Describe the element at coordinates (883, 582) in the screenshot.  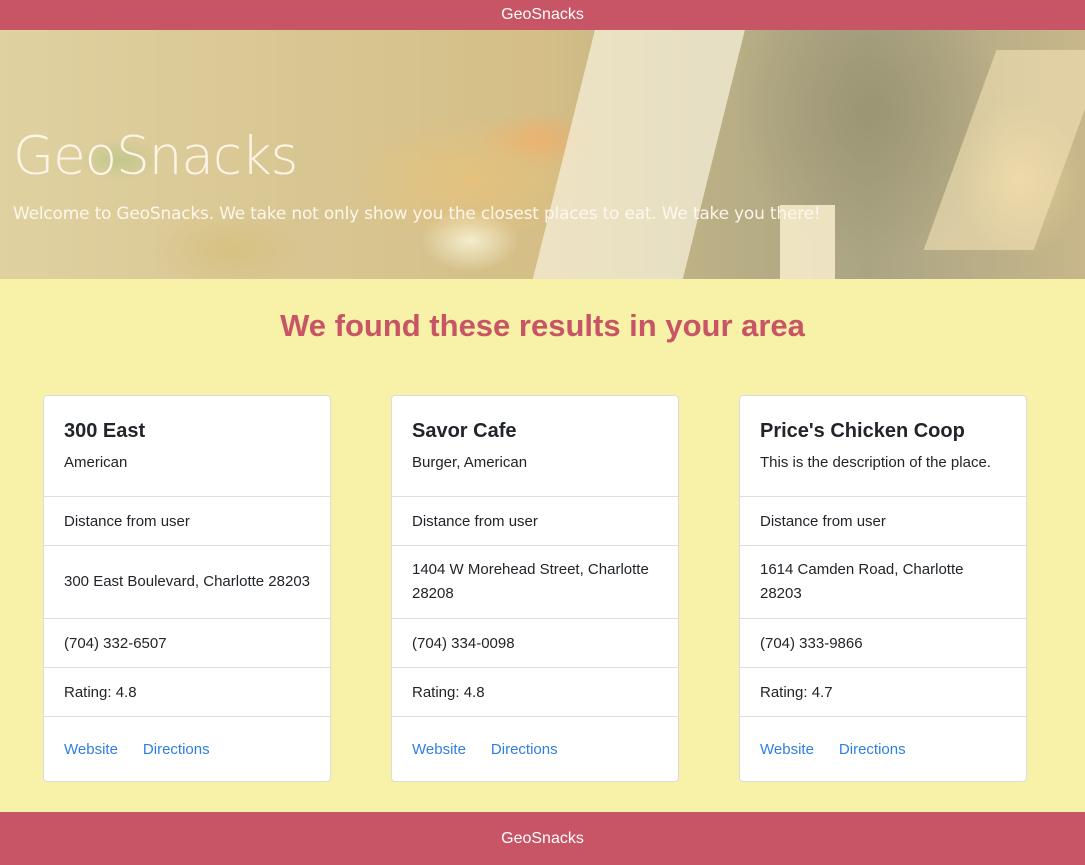
I see `address-item: 1614 Camden Road, Charlotte 28203` at that location.